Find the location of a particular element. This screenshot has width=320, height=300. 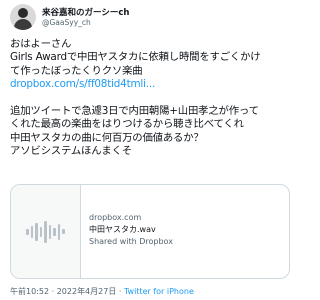

audio-waveform-icon is located at coordinates (45, 231).